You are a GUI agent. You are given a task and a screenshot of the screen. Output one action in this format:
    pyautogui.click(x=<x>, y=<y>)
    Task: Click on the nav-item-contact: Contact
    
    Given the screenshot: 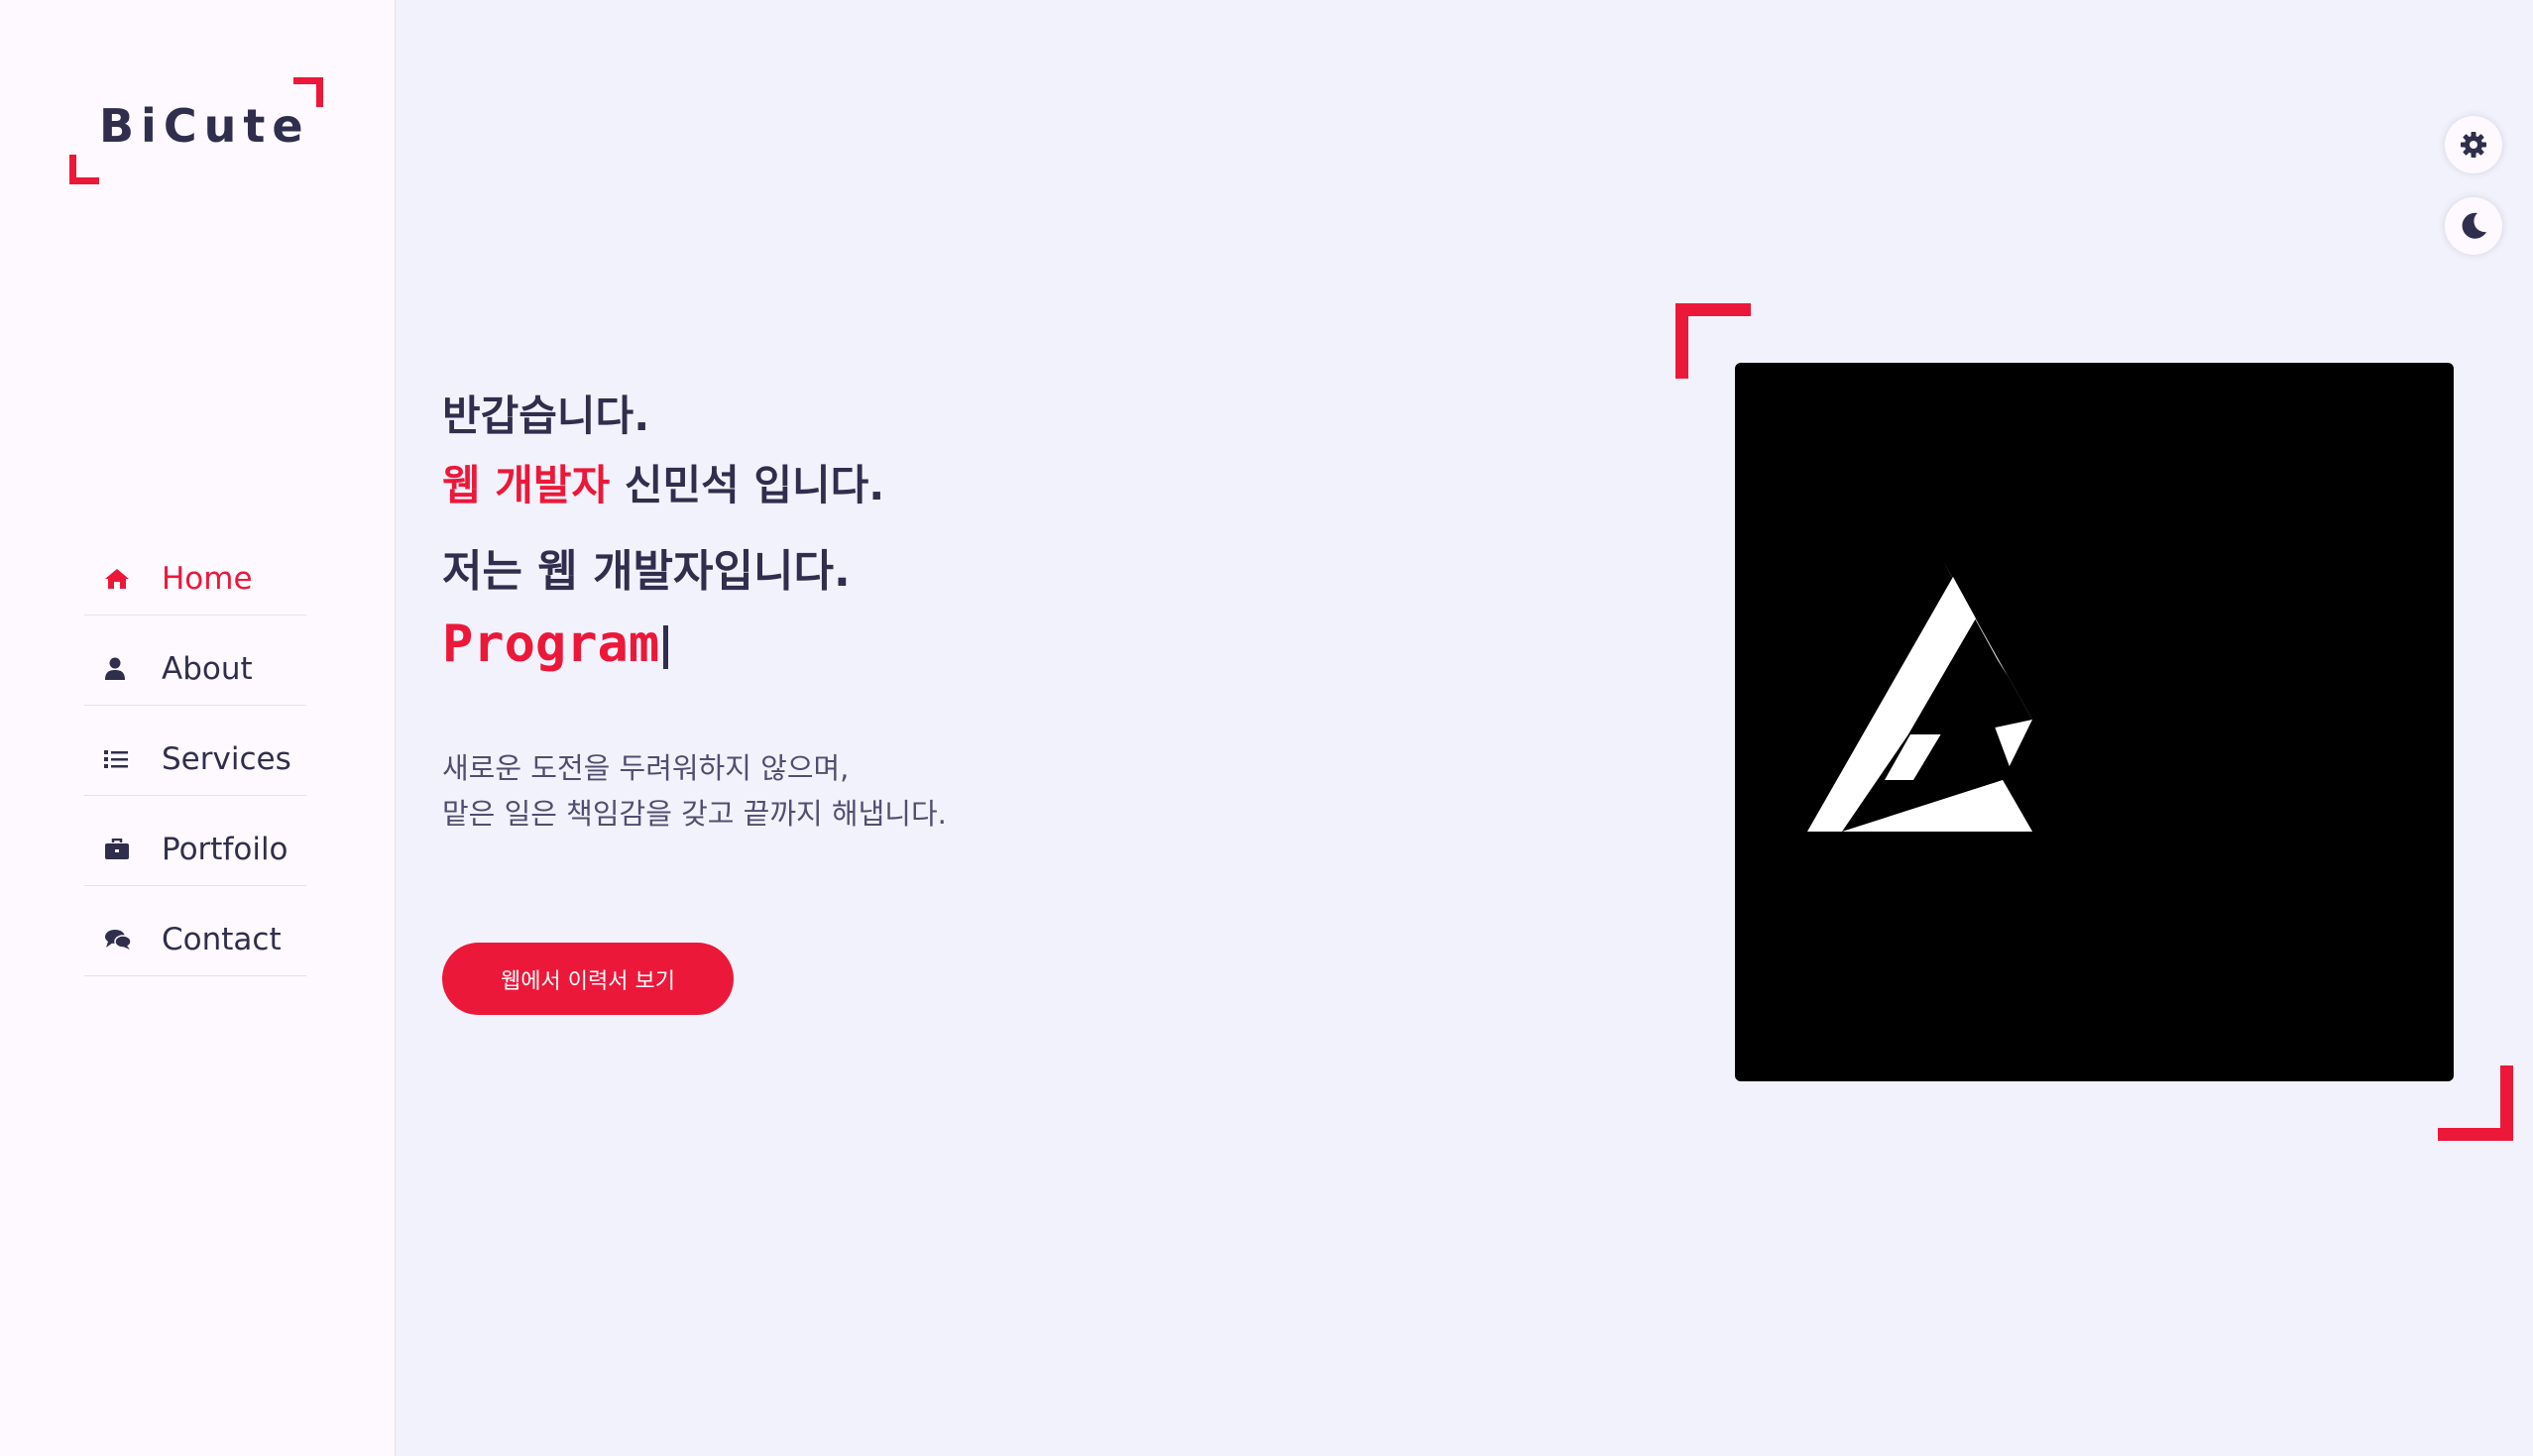 What is the action you would take?
    pyautogui.click(x=195, y=931)
    